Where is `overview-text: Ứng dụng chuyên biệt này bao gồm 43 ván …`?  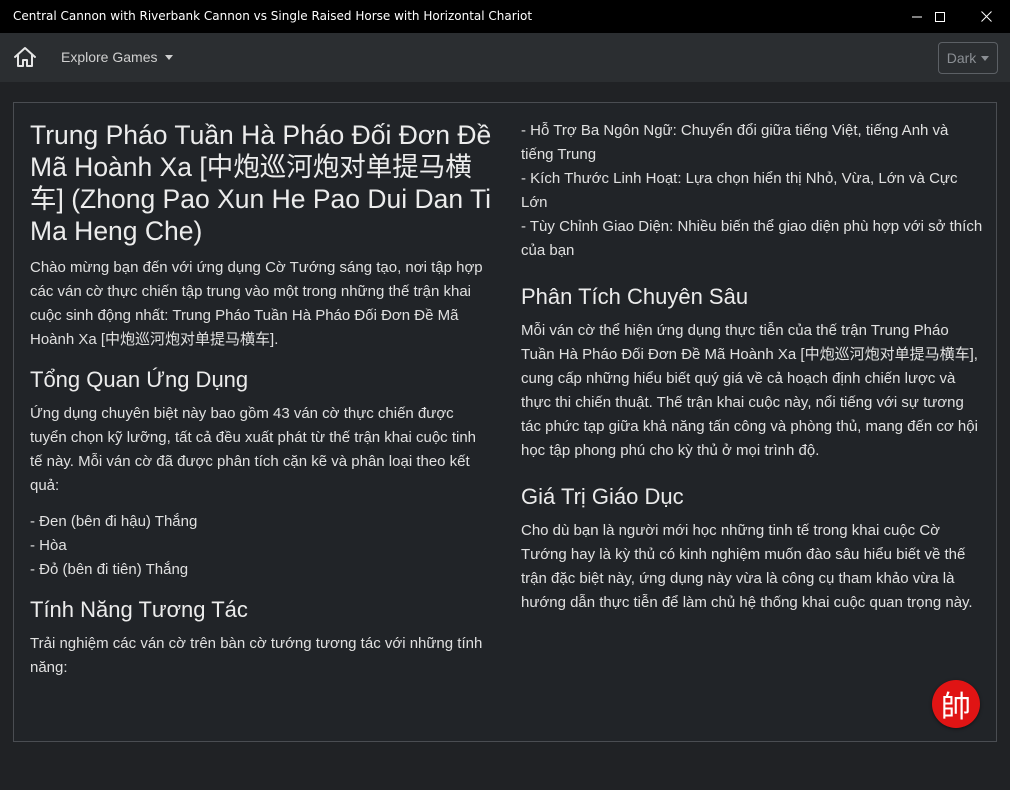 overview-text: Ứng dụng chuyên biệt này bao gồm 43 ván … is located at coordinates (253, 449).